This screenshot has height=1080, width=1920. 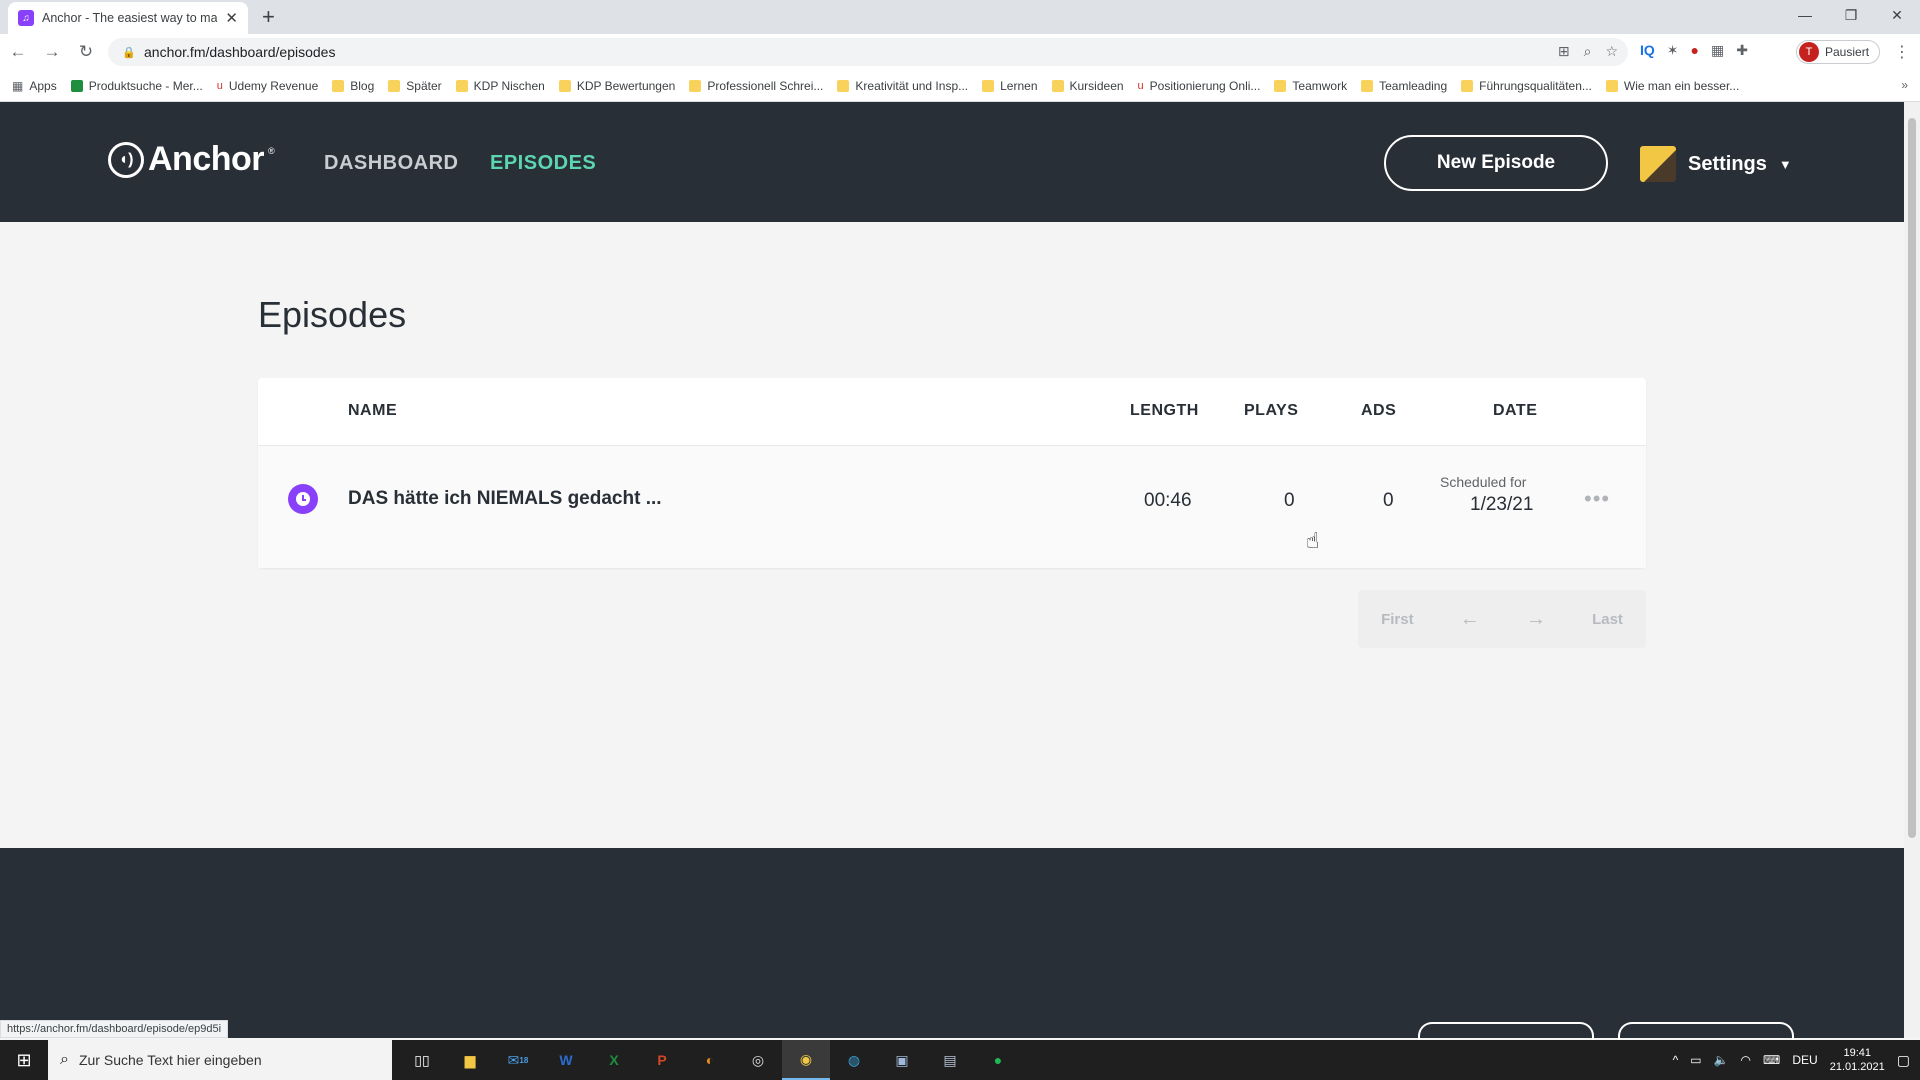 I want to click on browser-tab: ♫ Anchor - The easiest way to mak ✕, so click(x=128, y=18).